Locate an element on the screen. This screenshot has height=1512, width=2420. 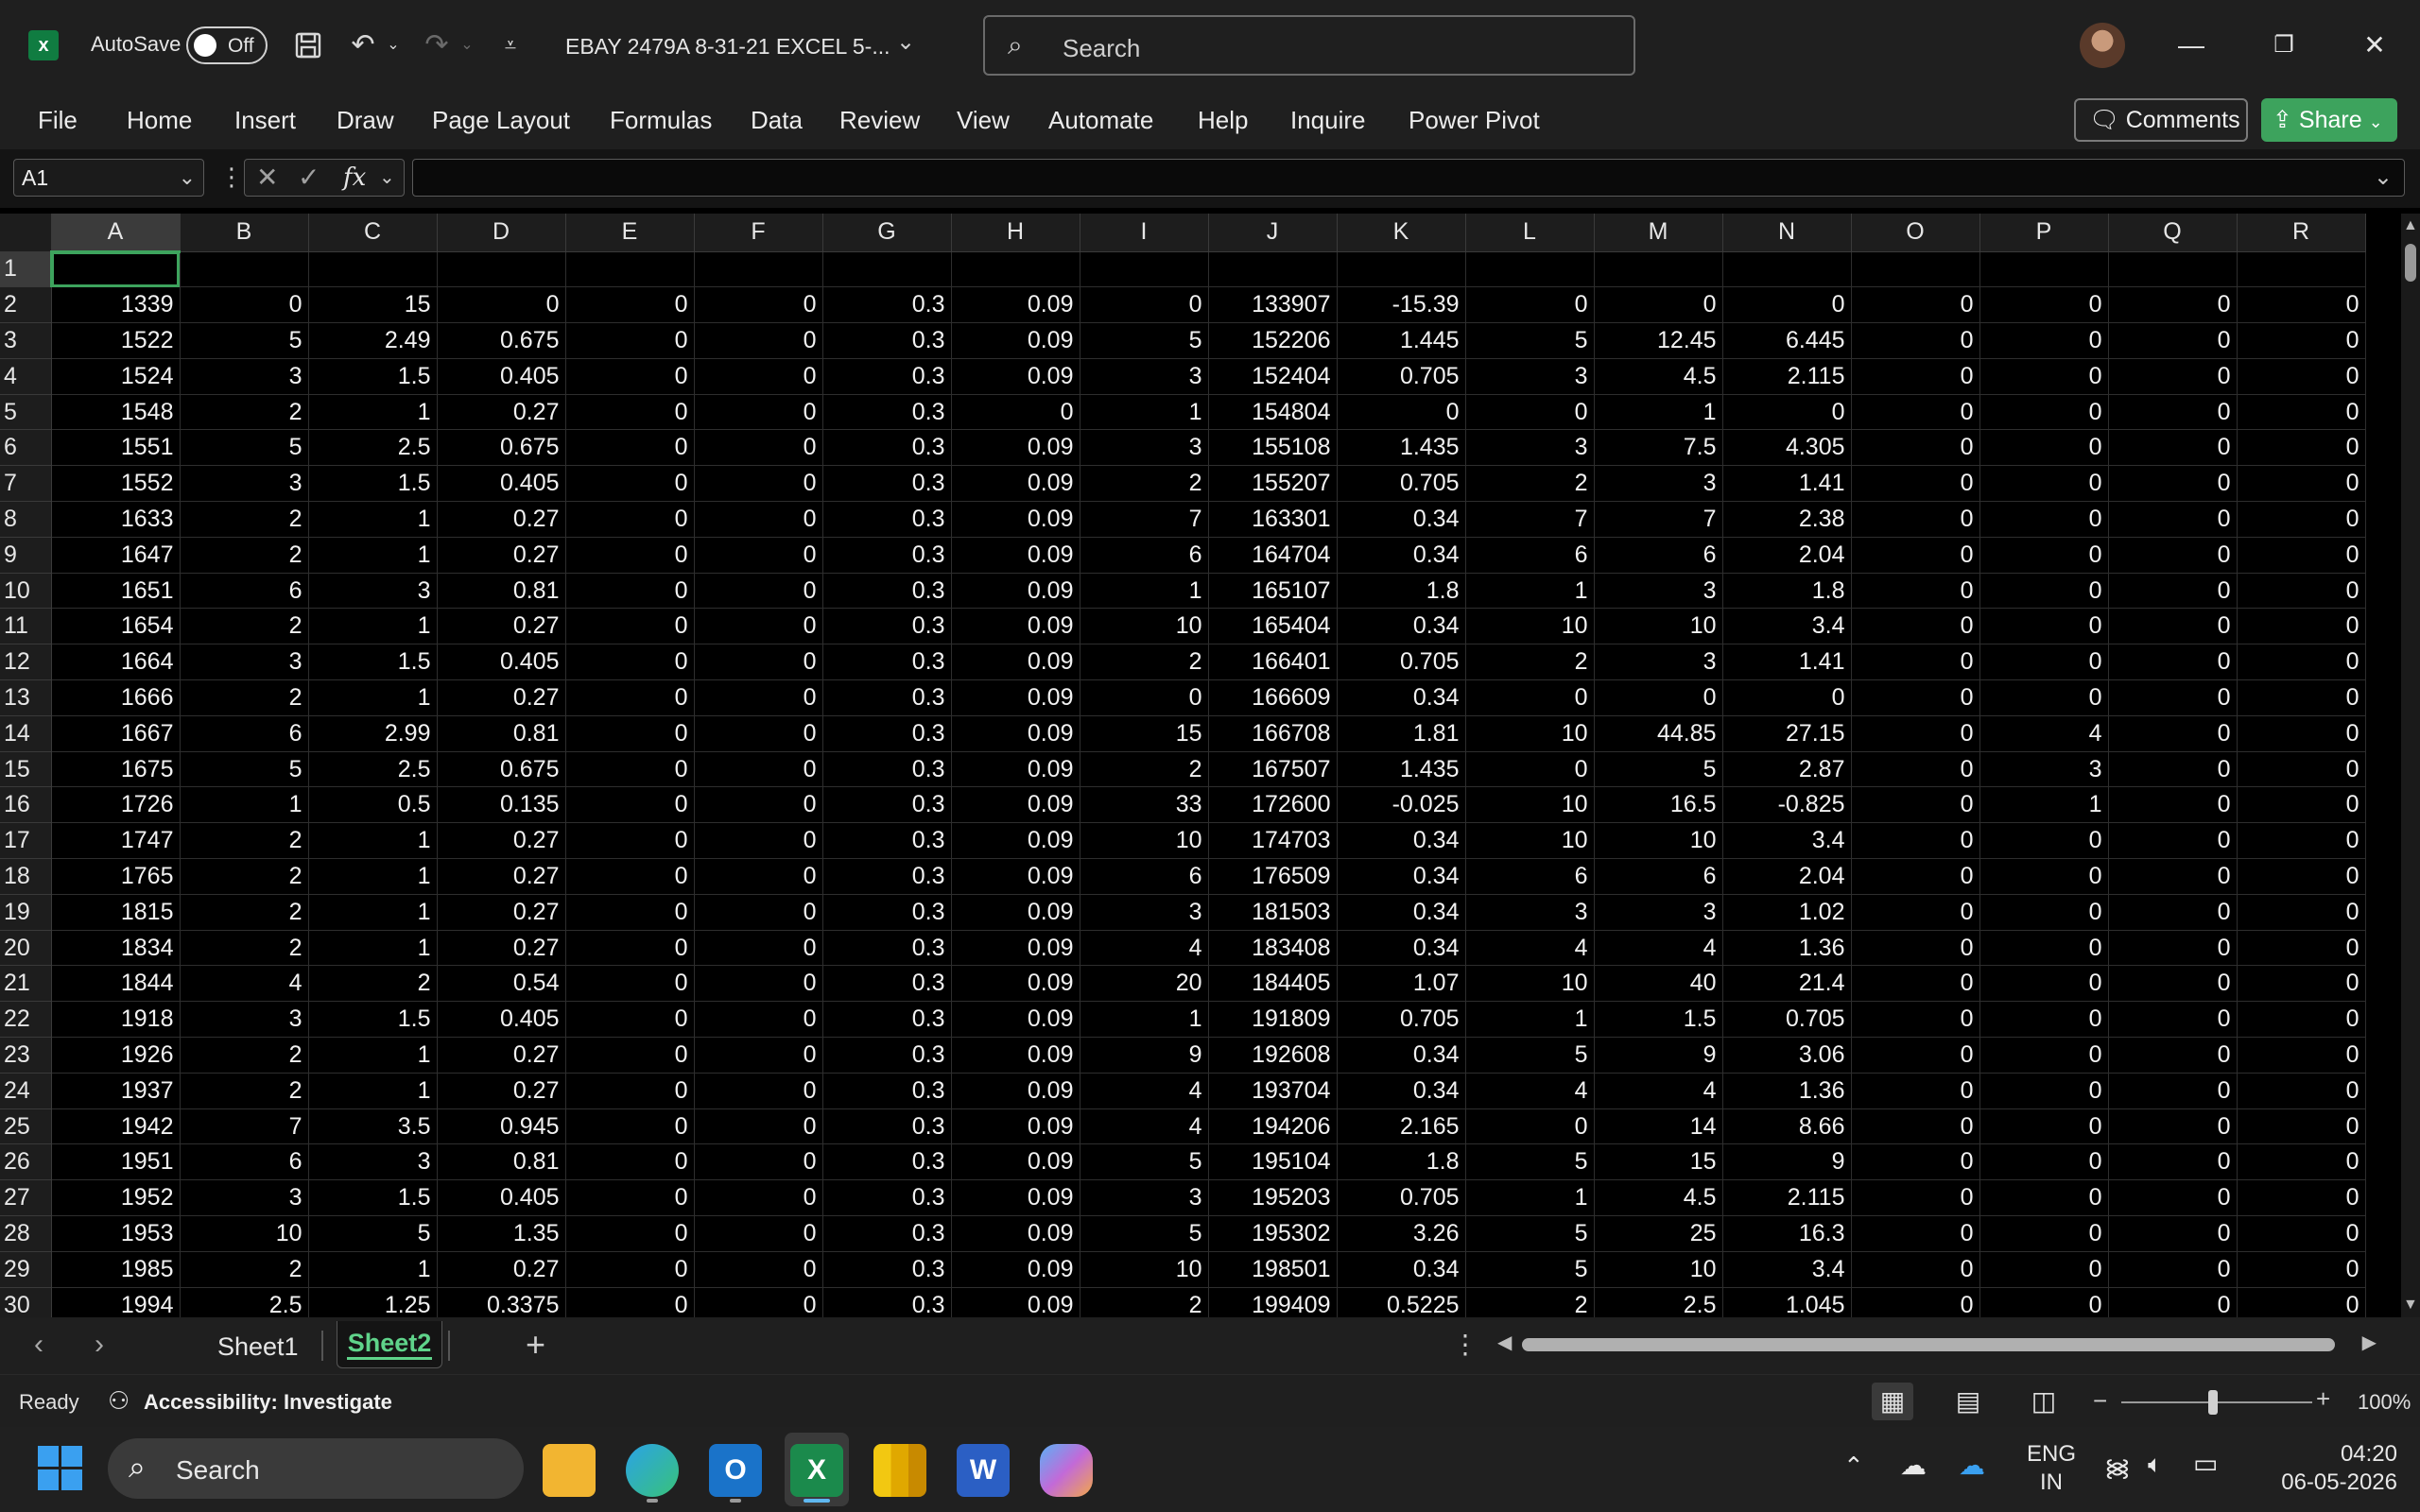
cell-c24: 1 is located at coordinates (373, 1091).